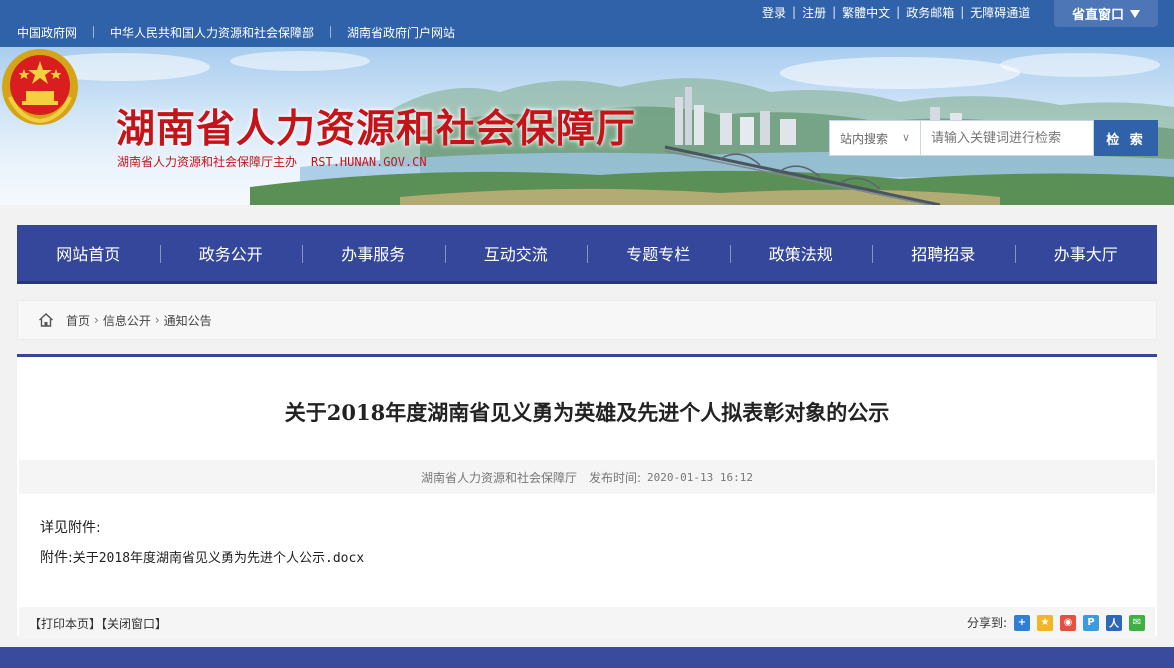  What do you see at coordinates (127, 320) in the screenshot?
I see `breadcrumb-info-public: 信息公开` at bounding box center [127, 320].